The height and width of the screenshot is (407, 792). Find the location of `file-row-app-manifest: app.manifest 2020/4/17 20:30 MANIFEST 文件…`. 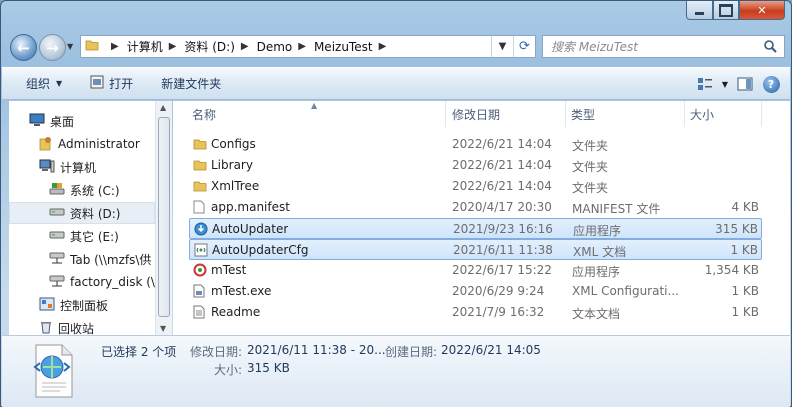

file-row-app-manifest: app.manifest 2020/4/17 20:30 MANIFEST 文件… is located at coordinates (475, 207).